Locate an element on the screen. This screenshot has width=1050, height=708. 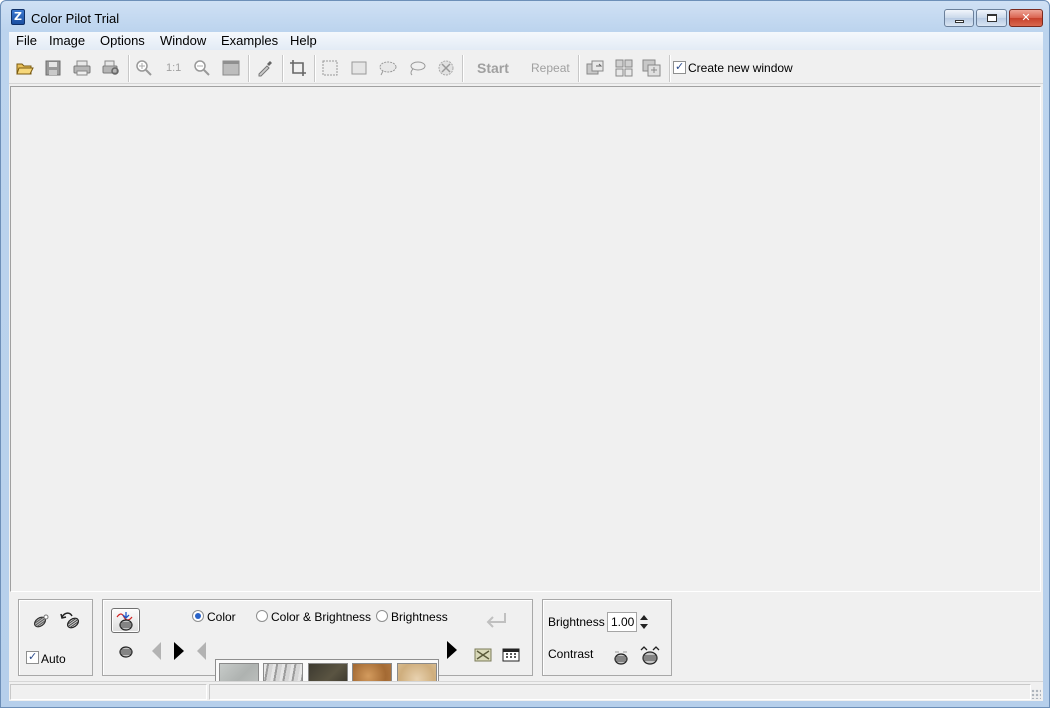
toolbar: 1:1 Start Repeat ✓ Create new window is located at coordinates (526, 67).